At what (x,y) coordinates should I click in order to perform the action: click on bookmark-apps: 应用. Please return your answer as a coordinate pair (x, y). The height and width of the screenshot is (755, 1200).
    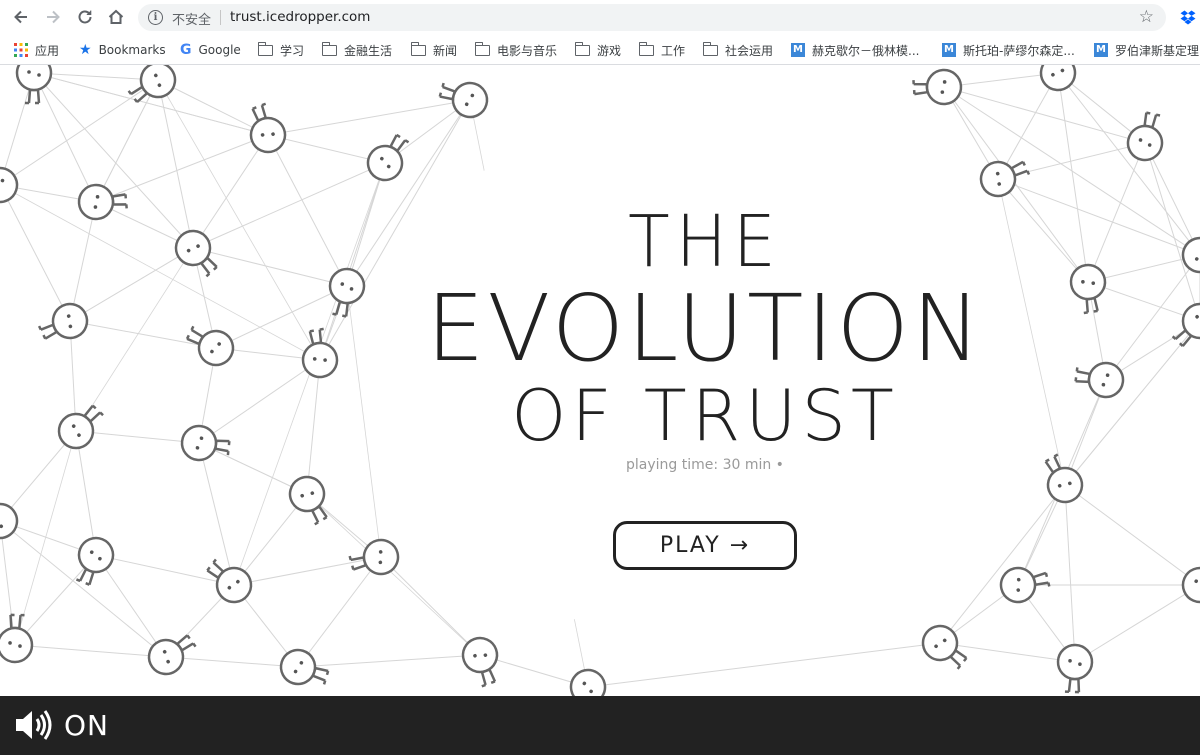
    Looking at the image, I should click on (36, 50).